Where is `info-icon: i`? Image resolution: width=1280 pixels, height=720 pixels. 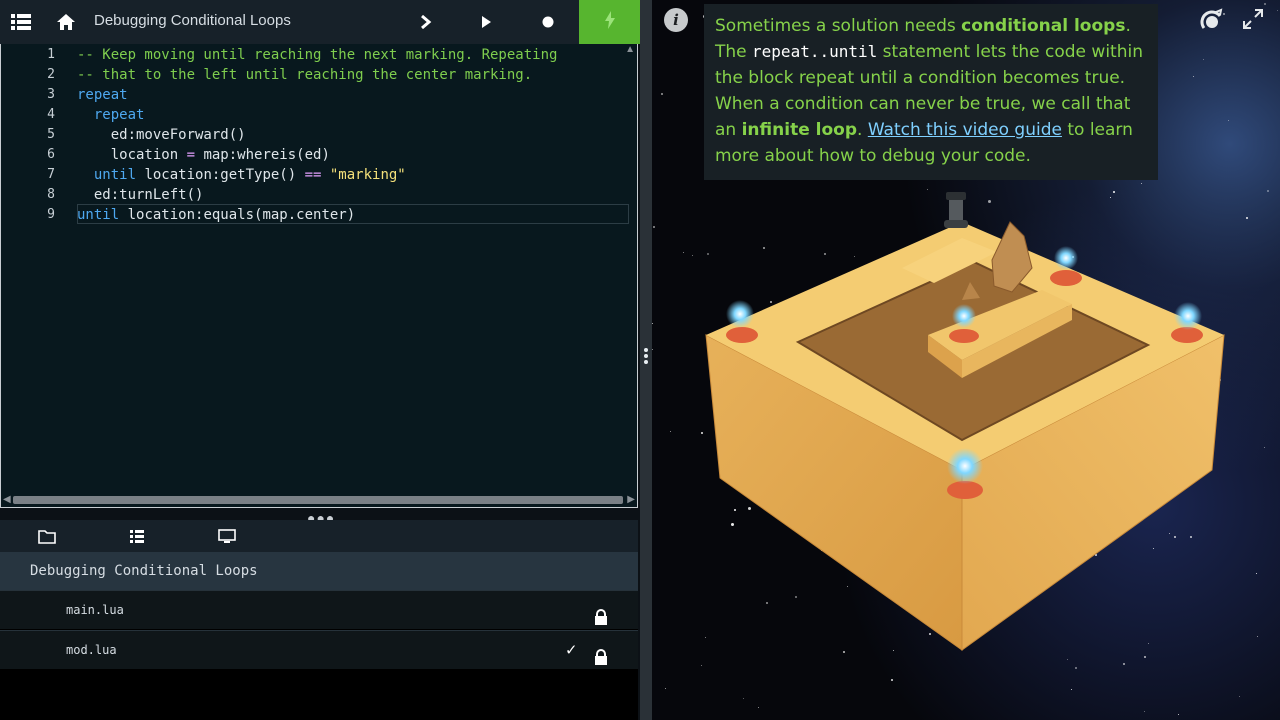 info-icon: i is located at coordinates (676, 20).